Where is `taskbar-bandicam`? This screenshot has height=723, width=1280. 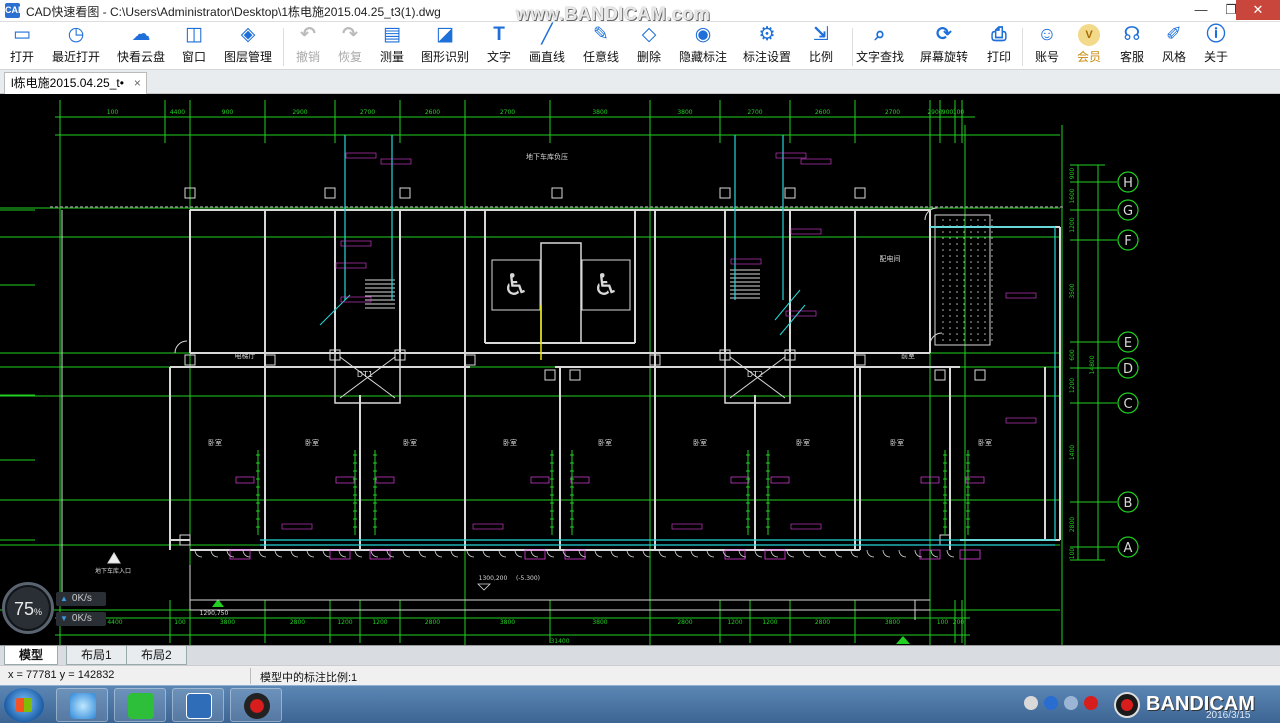 taskbar-bandicam is located at coordinates (256, 705).